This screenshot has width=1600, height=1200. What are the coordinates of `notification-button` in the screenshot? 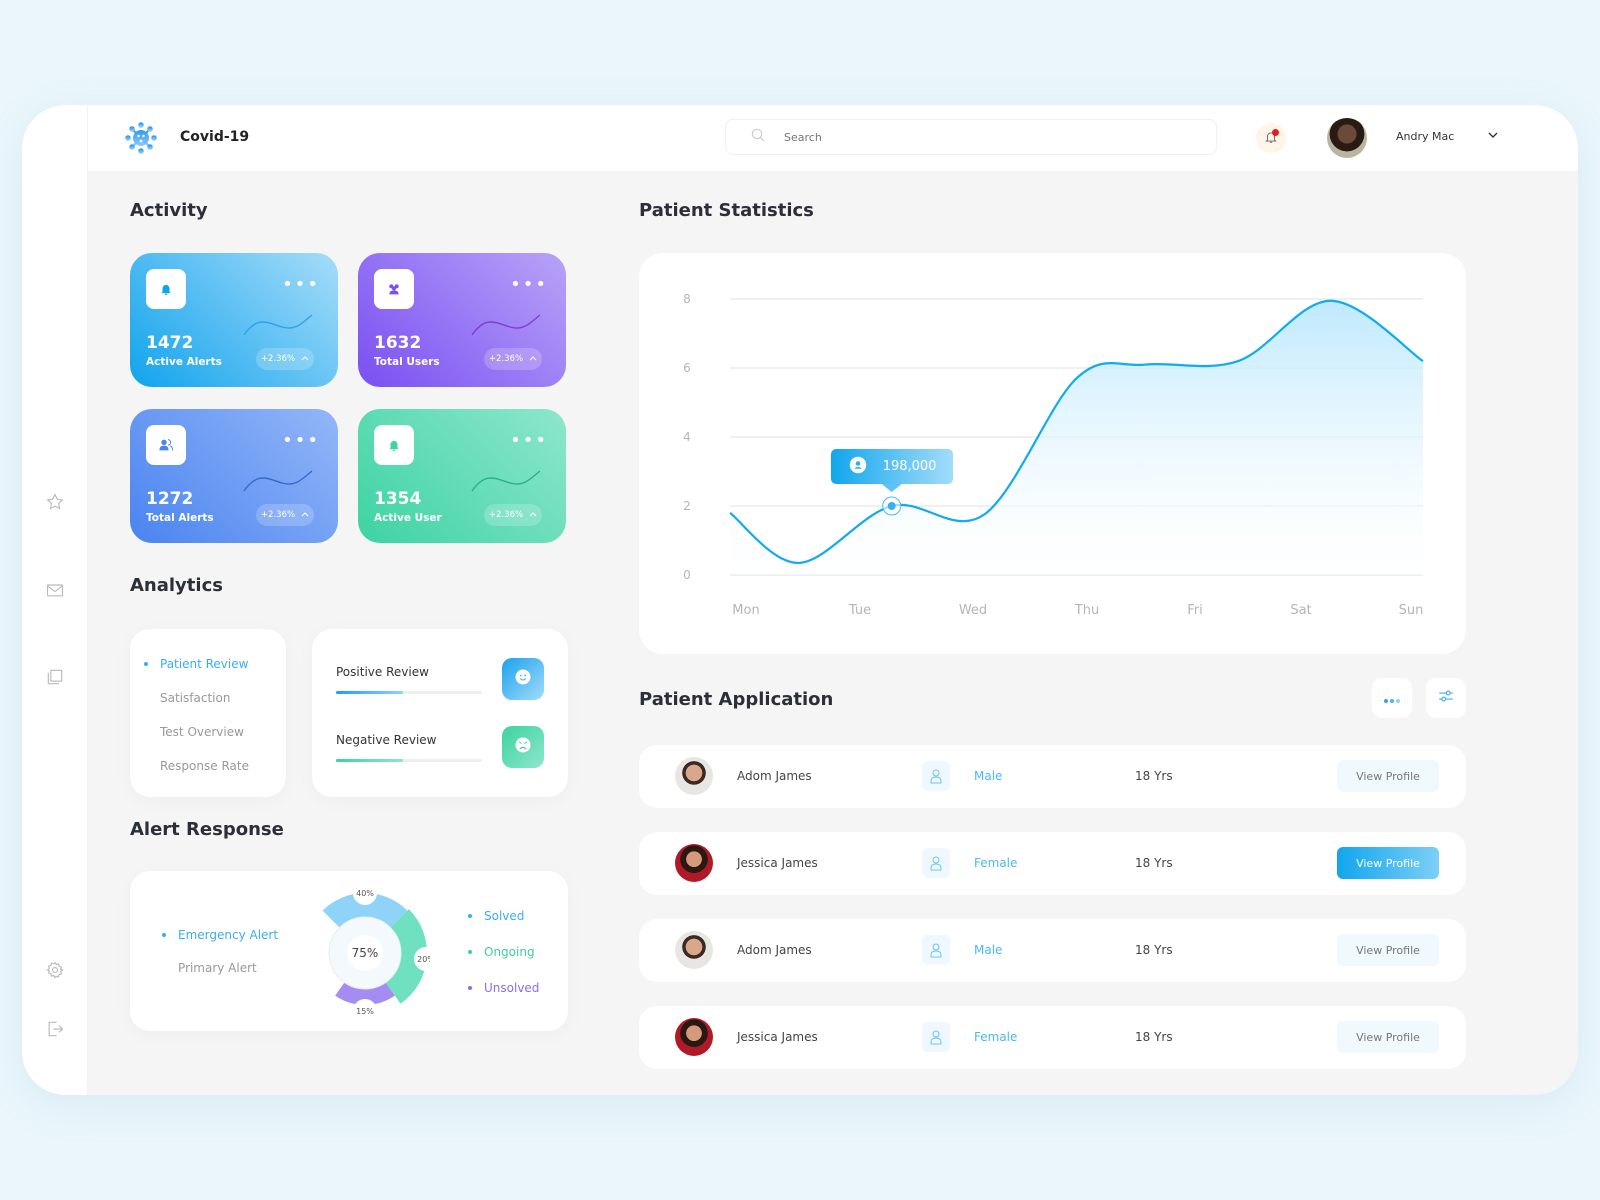 It's located at (1271, 138).